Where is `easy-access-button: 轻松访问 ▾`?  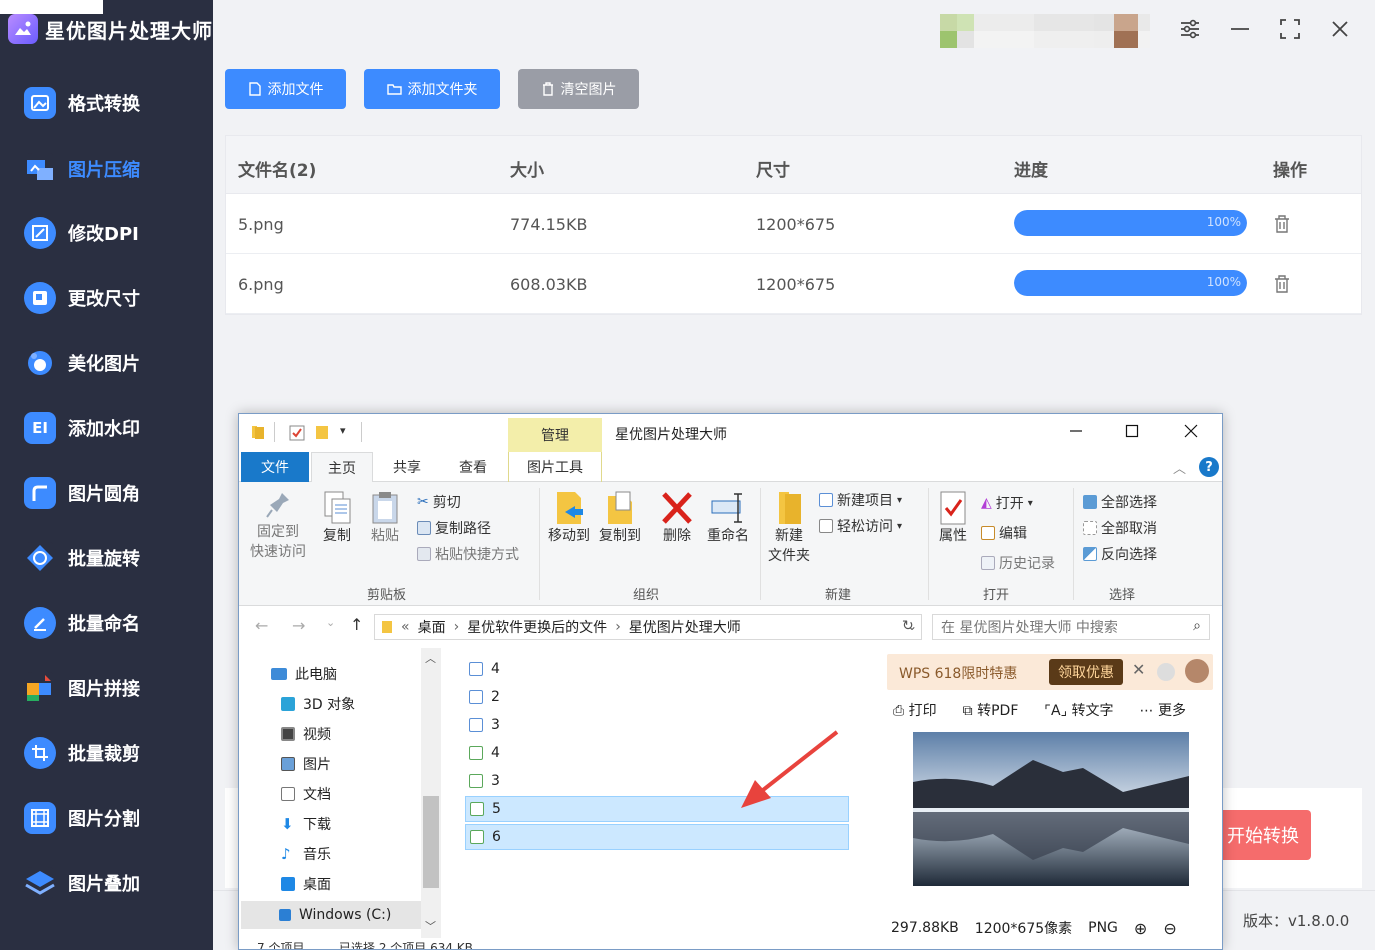 easy-access-button: 轻松访问 ▾ is located at coordinates (860, 526).